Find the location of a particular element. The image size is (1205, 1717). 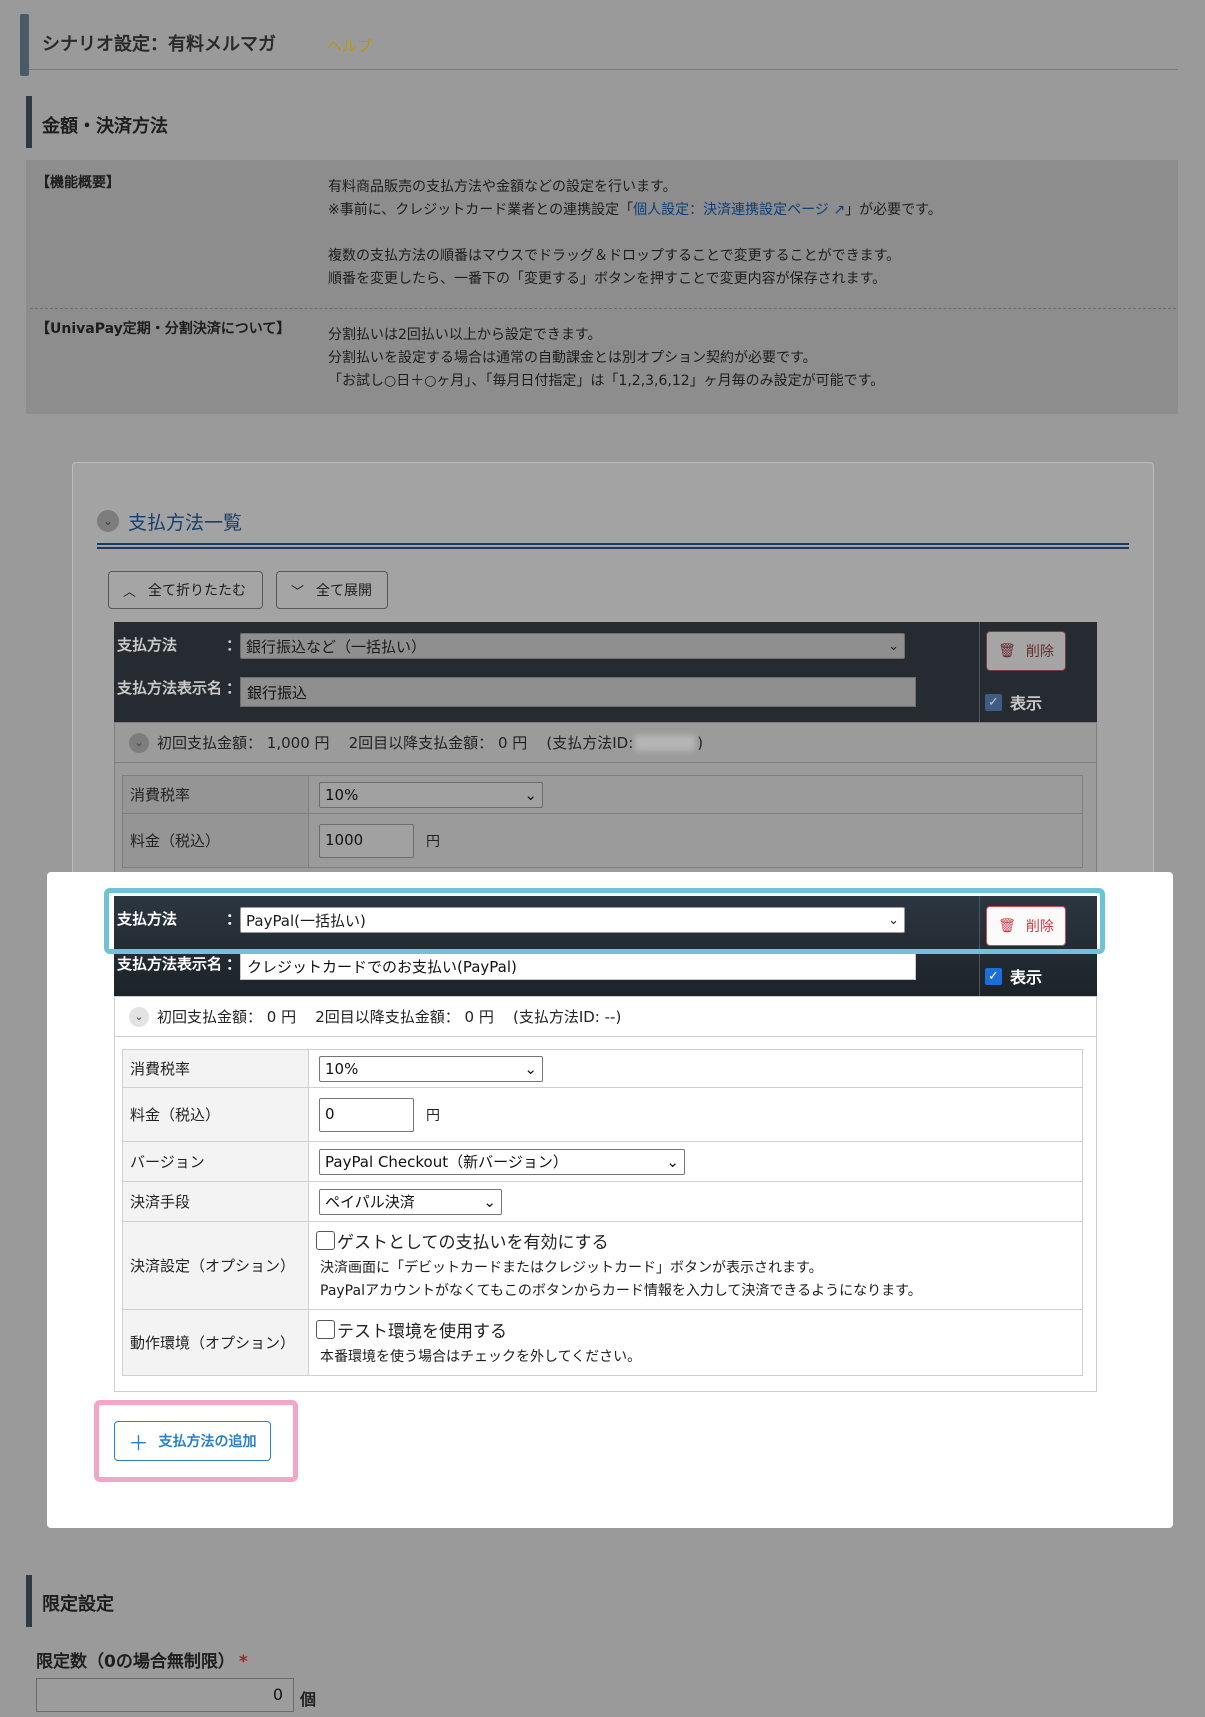

price-cell-2: 0 円 is located at coordinates (695, 1114).